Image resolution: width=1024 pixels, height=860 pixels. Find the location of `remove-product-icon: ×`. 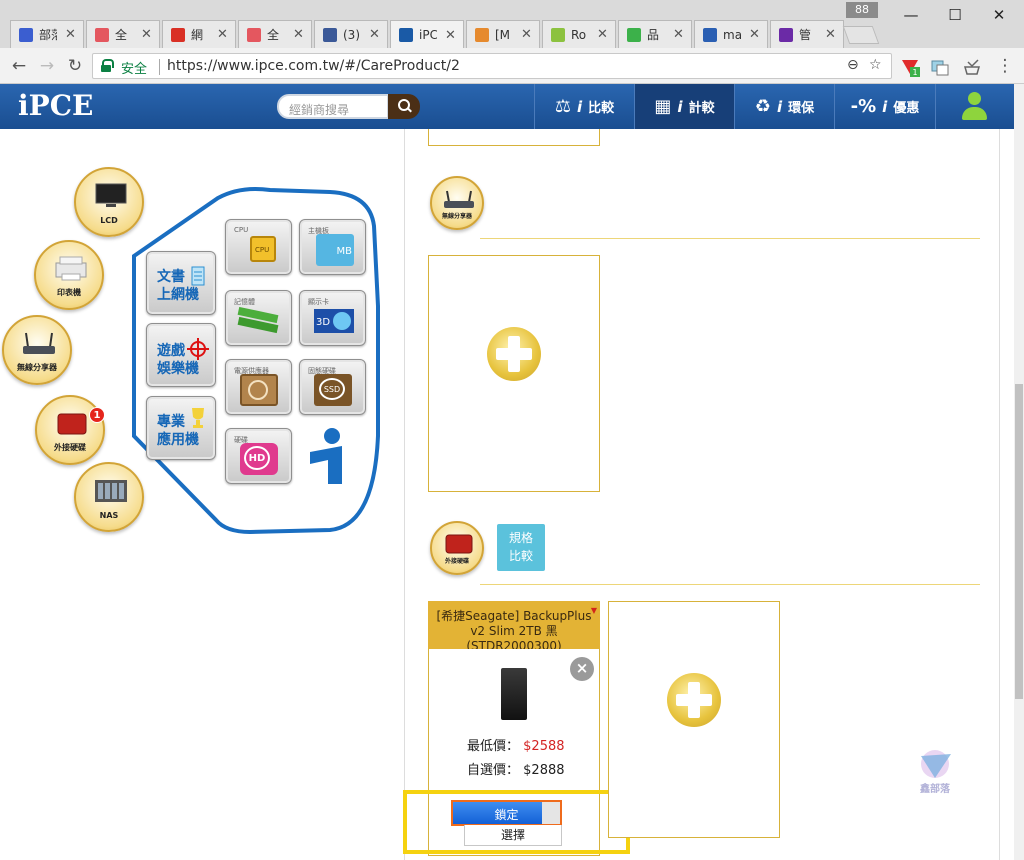

remove-product-icon: × is located at coordinates (582, 669).